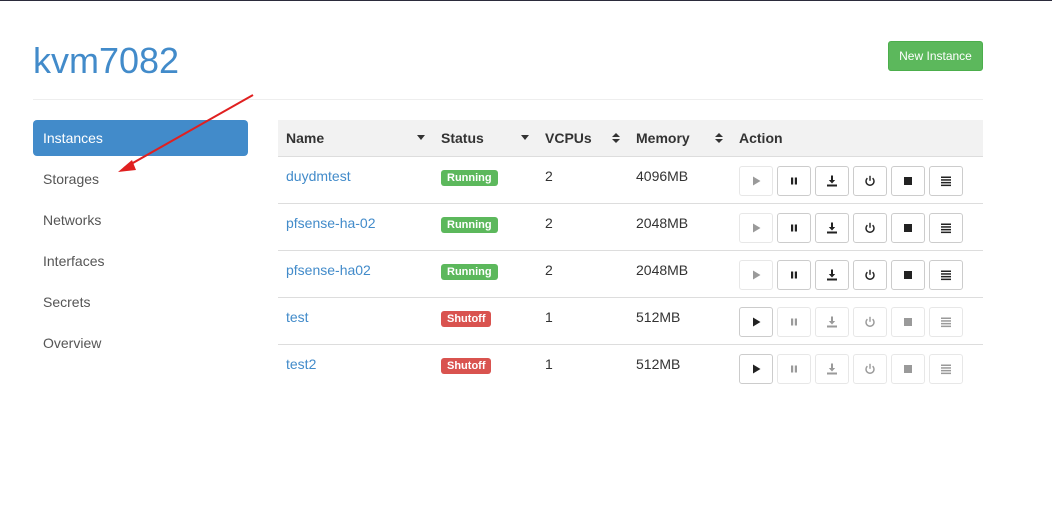 This screenshot has height=529, width=1052. What do you see at coordinates (301, 364) in the screenshot?
I see `instance-name-link: test2` at bounding box center [301, 364].